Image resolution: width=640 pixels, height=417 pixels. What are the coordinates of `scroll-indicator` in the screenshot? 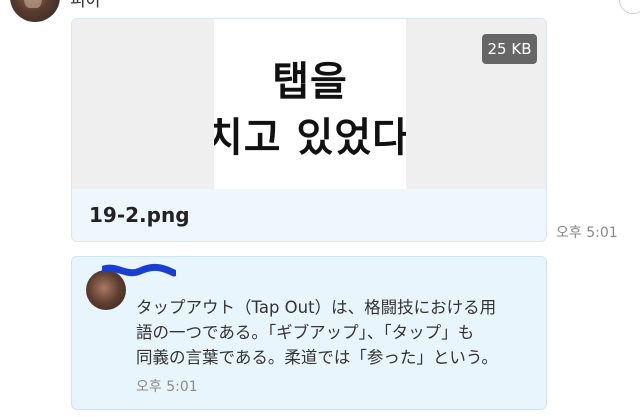 It's located at (629, 7).